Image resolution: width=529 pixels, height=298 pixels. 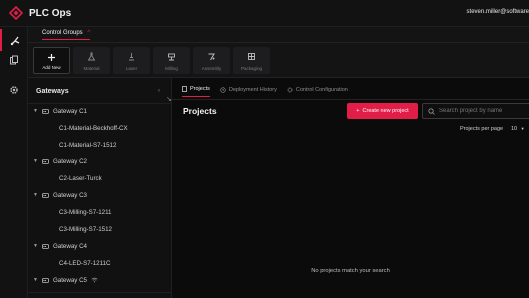 I want to click on per-page-label: Projects per page, so click(x=482, y=129).